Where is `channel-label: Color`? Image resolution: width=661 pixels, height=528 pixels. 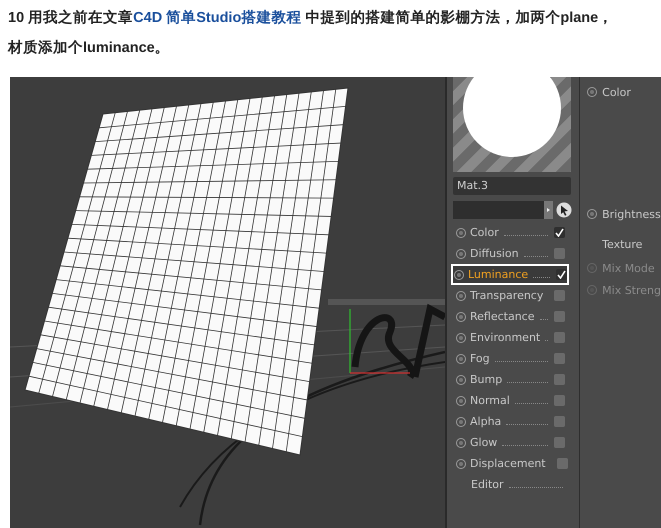 channel-label: Color is located at coordinates (484, 232).